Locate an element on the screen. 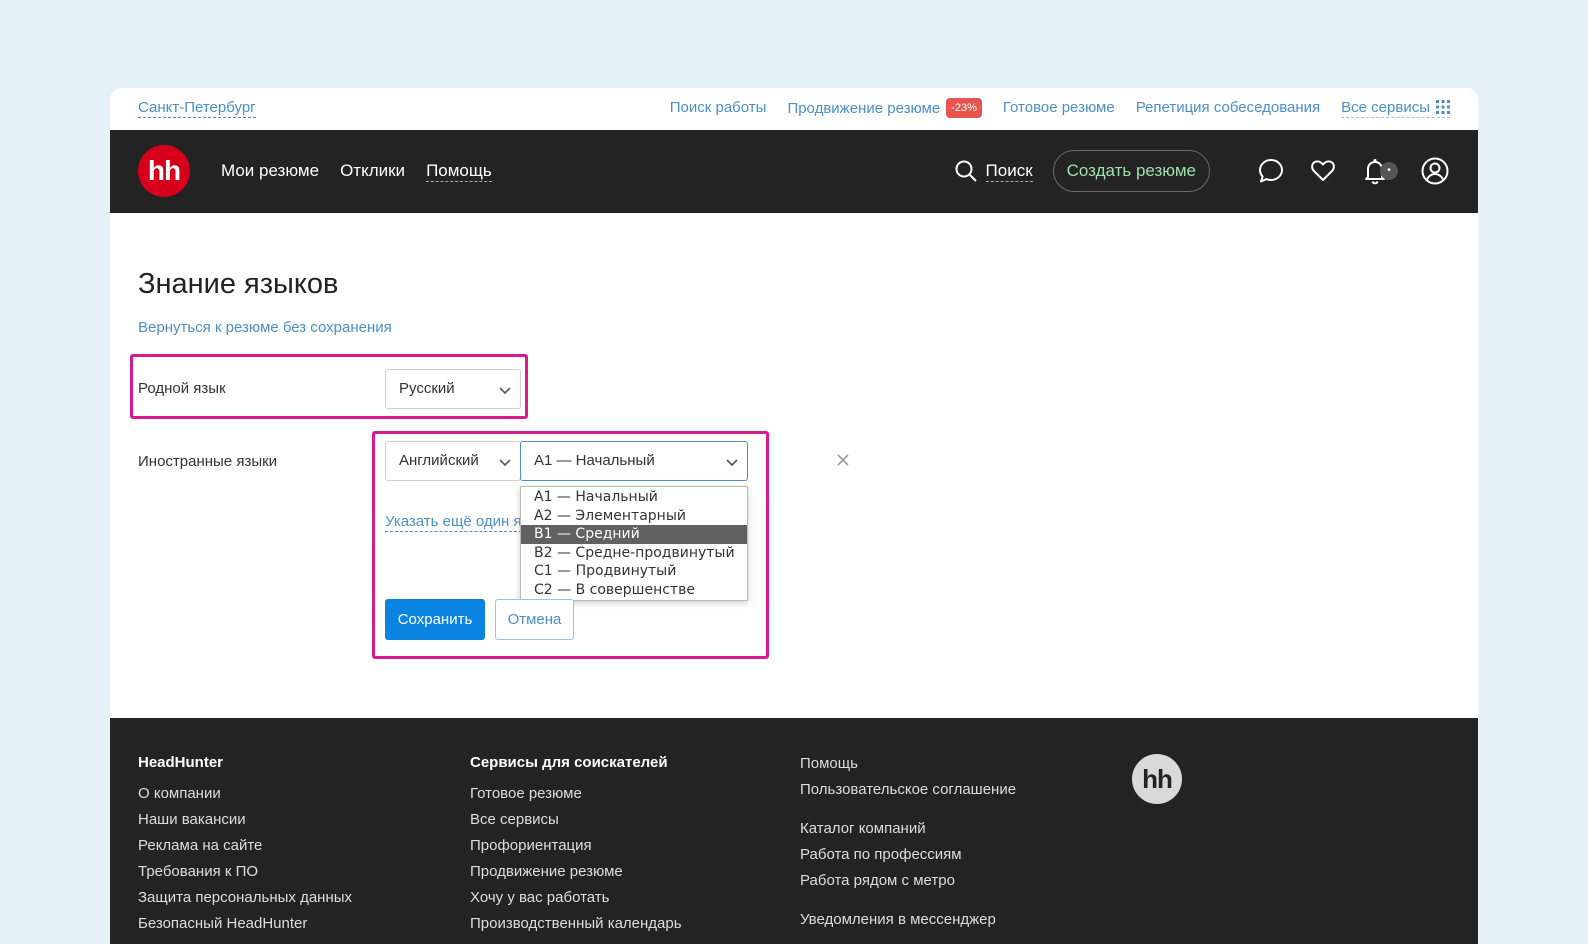 Image resolution: width=1588 pixels, height=944 pixels. top-link-job-search: Поиск работы is located at coordinates (718, 108).